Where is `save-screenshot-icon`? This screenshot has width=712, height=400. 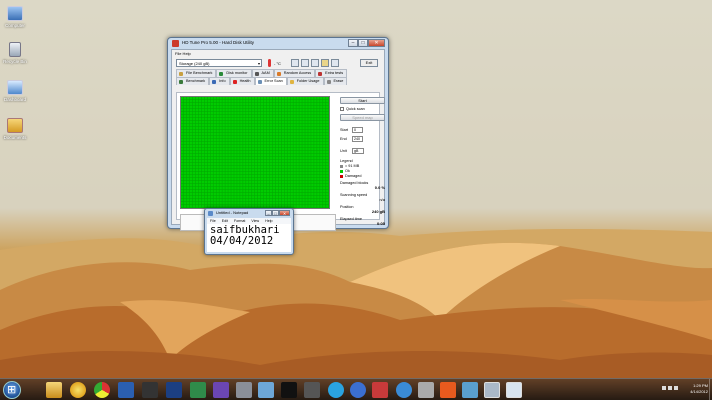 save-screenshot-icon is located at coordinates (315, 63).